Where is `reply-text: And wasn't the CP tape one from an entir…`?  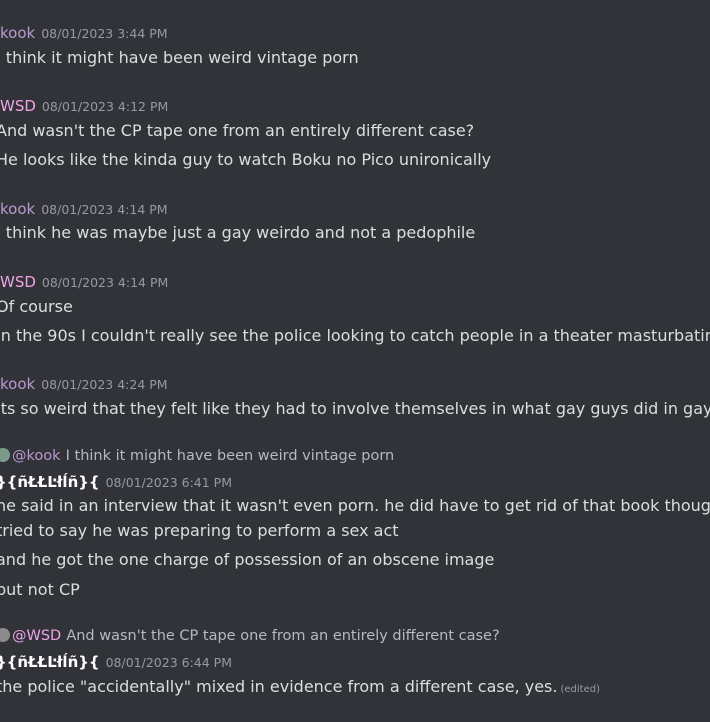 reply-text: And wasn't the CP tape one from an entir… is located at coordinates (283, 636).